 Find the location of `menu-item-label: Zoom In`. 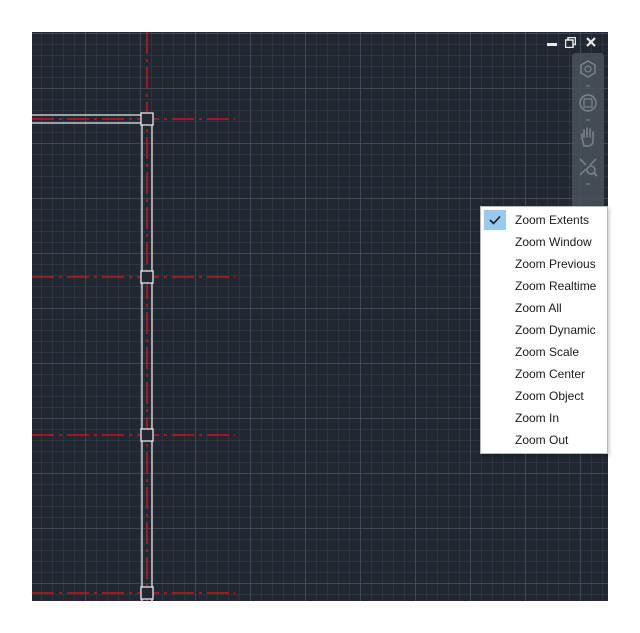

menu-item-label: Zoom In is located at coordinates (537, 418).